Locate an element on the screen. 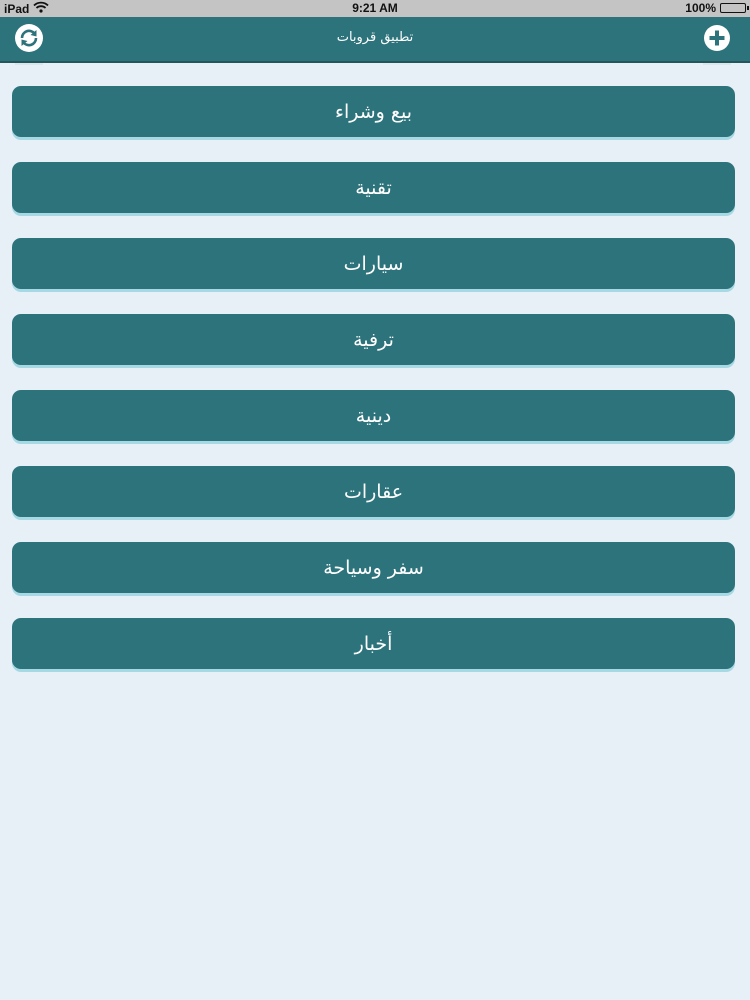 This screenshot has width=750, height=1000. category-button-news: أخبار is located at coordinates (373, 643).